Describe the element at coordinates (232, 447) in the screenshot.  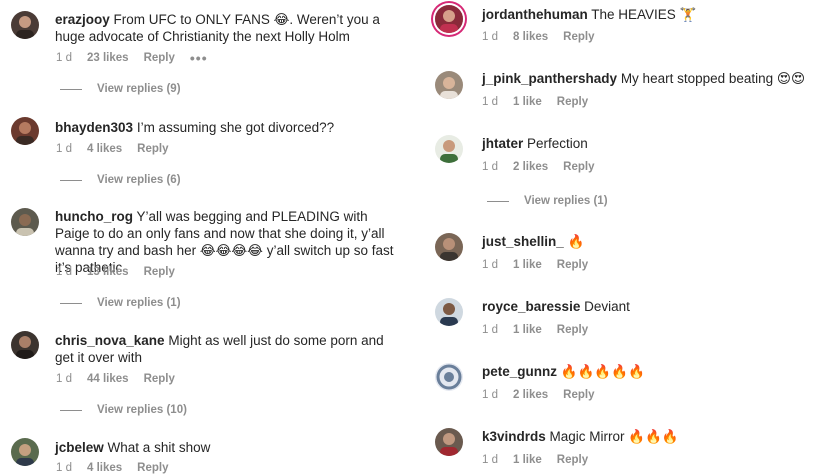
I see `comment-text-block: jcbelew What a shit show` at that location.